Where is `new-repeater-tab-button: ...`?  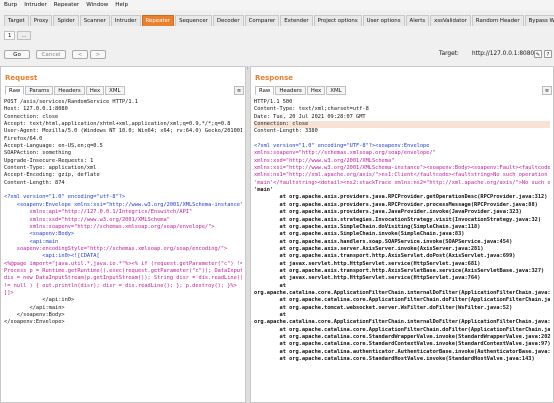
new-repeater-tab-button: ... is located at coordinates (24, 35).